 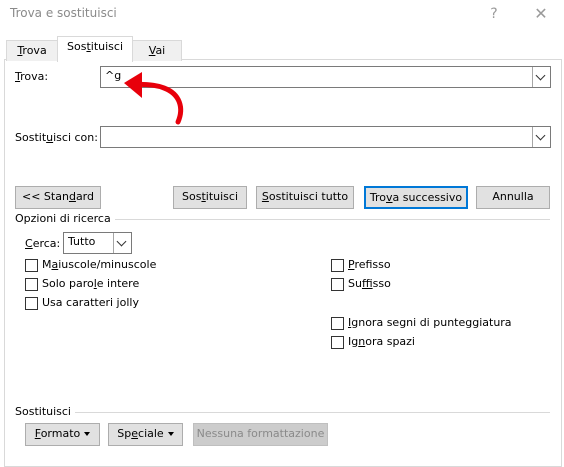 What do you see at coordinates (145, 434) in the screenshot?
I see `special-button: Speciale` at bounding box center [145, 434].